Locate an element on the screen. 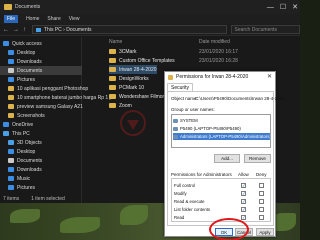 Image resolution: width=320 pixels, height=240 pixels. file-row: Iriwan 28-4-2020 is located at coordinates (133, 69).